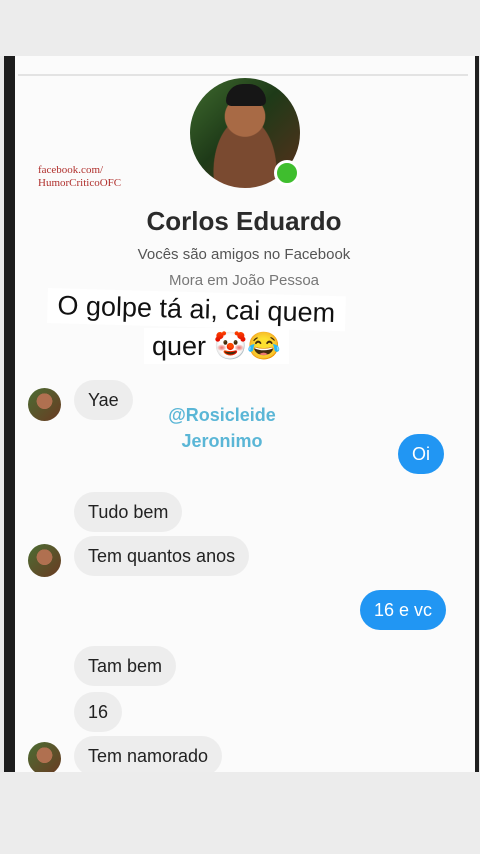  Describe the element at coordinates (244, 254) in the screenshot. I see `friends-note: Vocês são amigos no Facebook` at that location.